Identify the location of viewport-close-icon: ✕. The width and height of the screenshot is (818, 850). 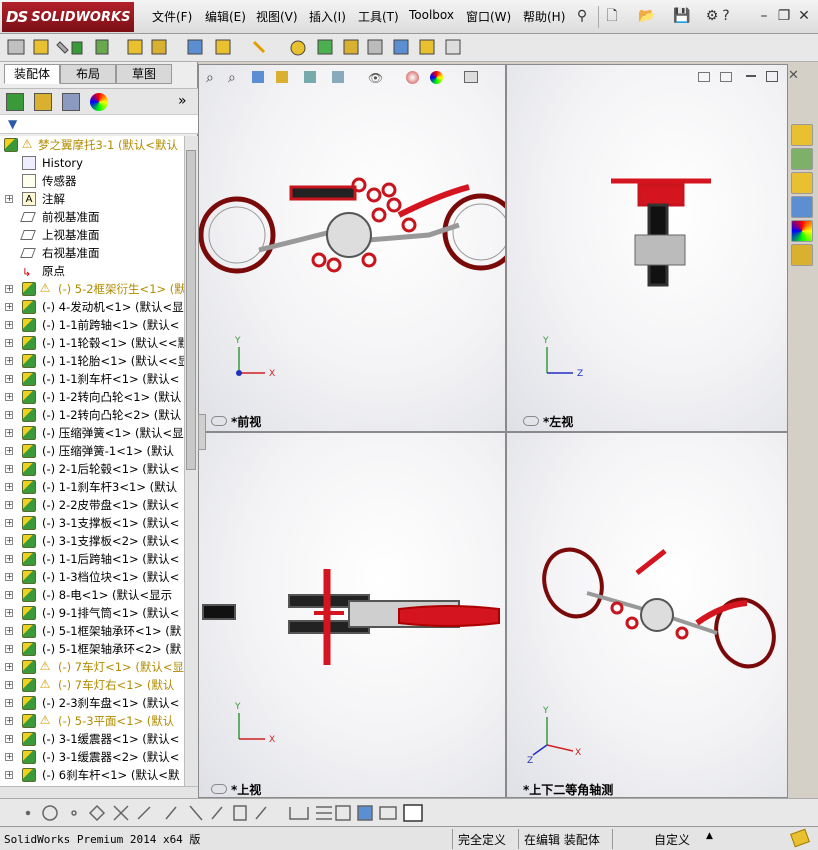
(793, 75).